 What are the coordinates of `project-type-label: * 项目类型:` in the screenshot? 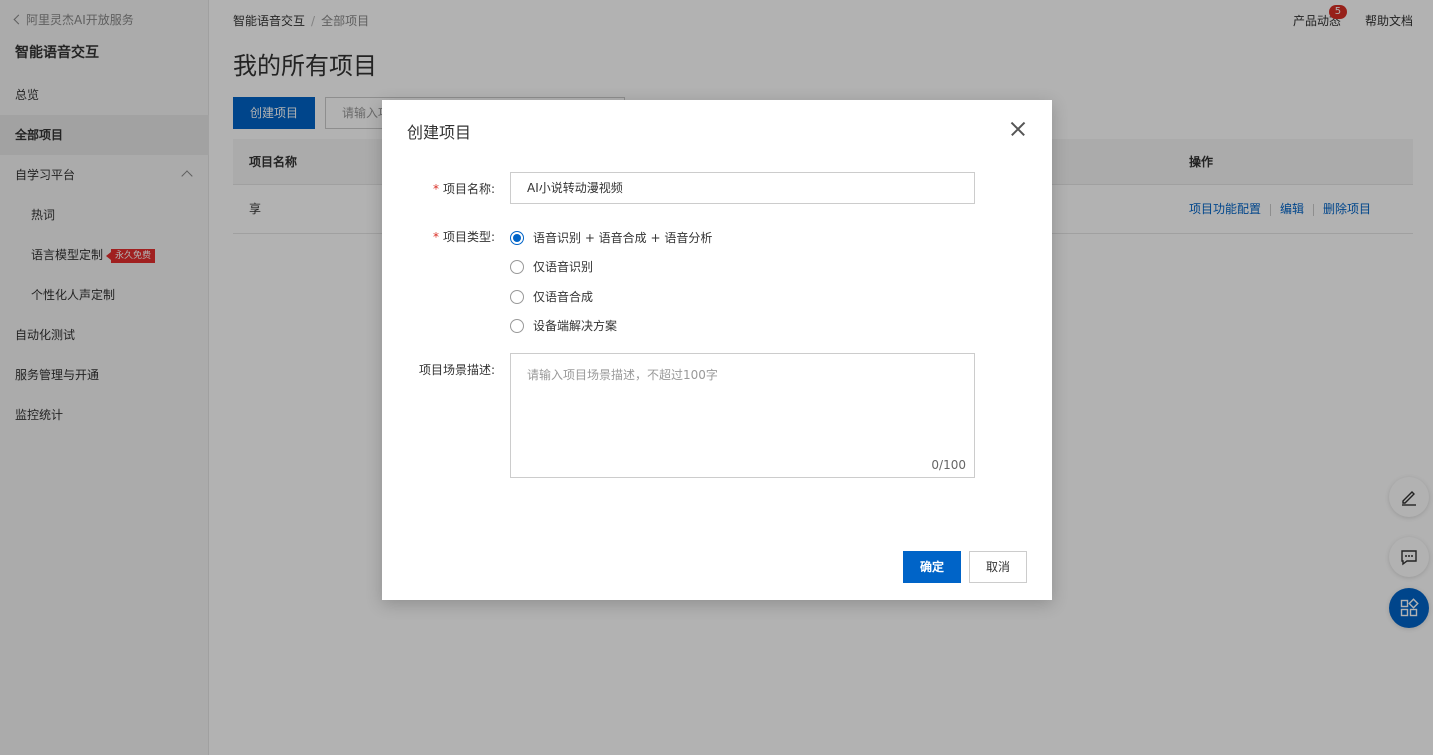 It's located at (438, 236).